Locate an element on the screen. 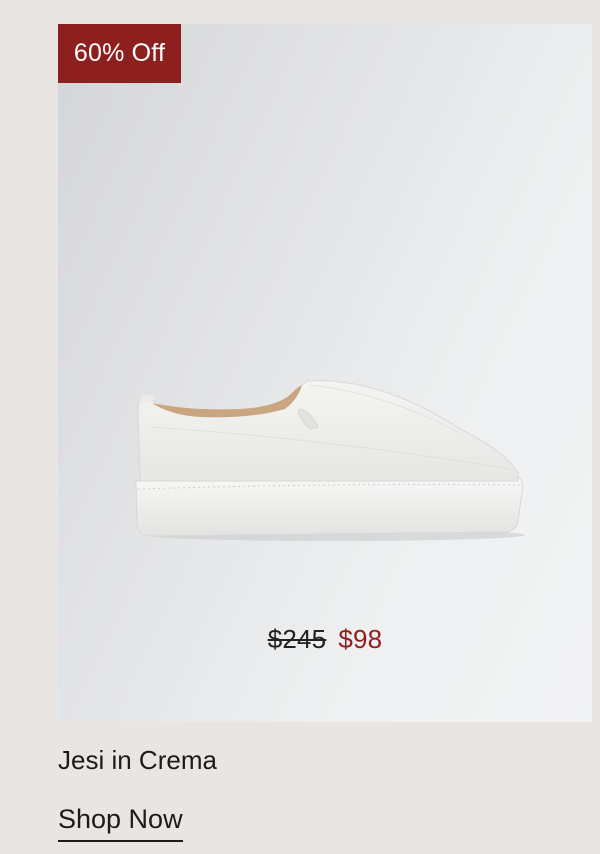  original-price: $245 is located at coordinates (297, 639).